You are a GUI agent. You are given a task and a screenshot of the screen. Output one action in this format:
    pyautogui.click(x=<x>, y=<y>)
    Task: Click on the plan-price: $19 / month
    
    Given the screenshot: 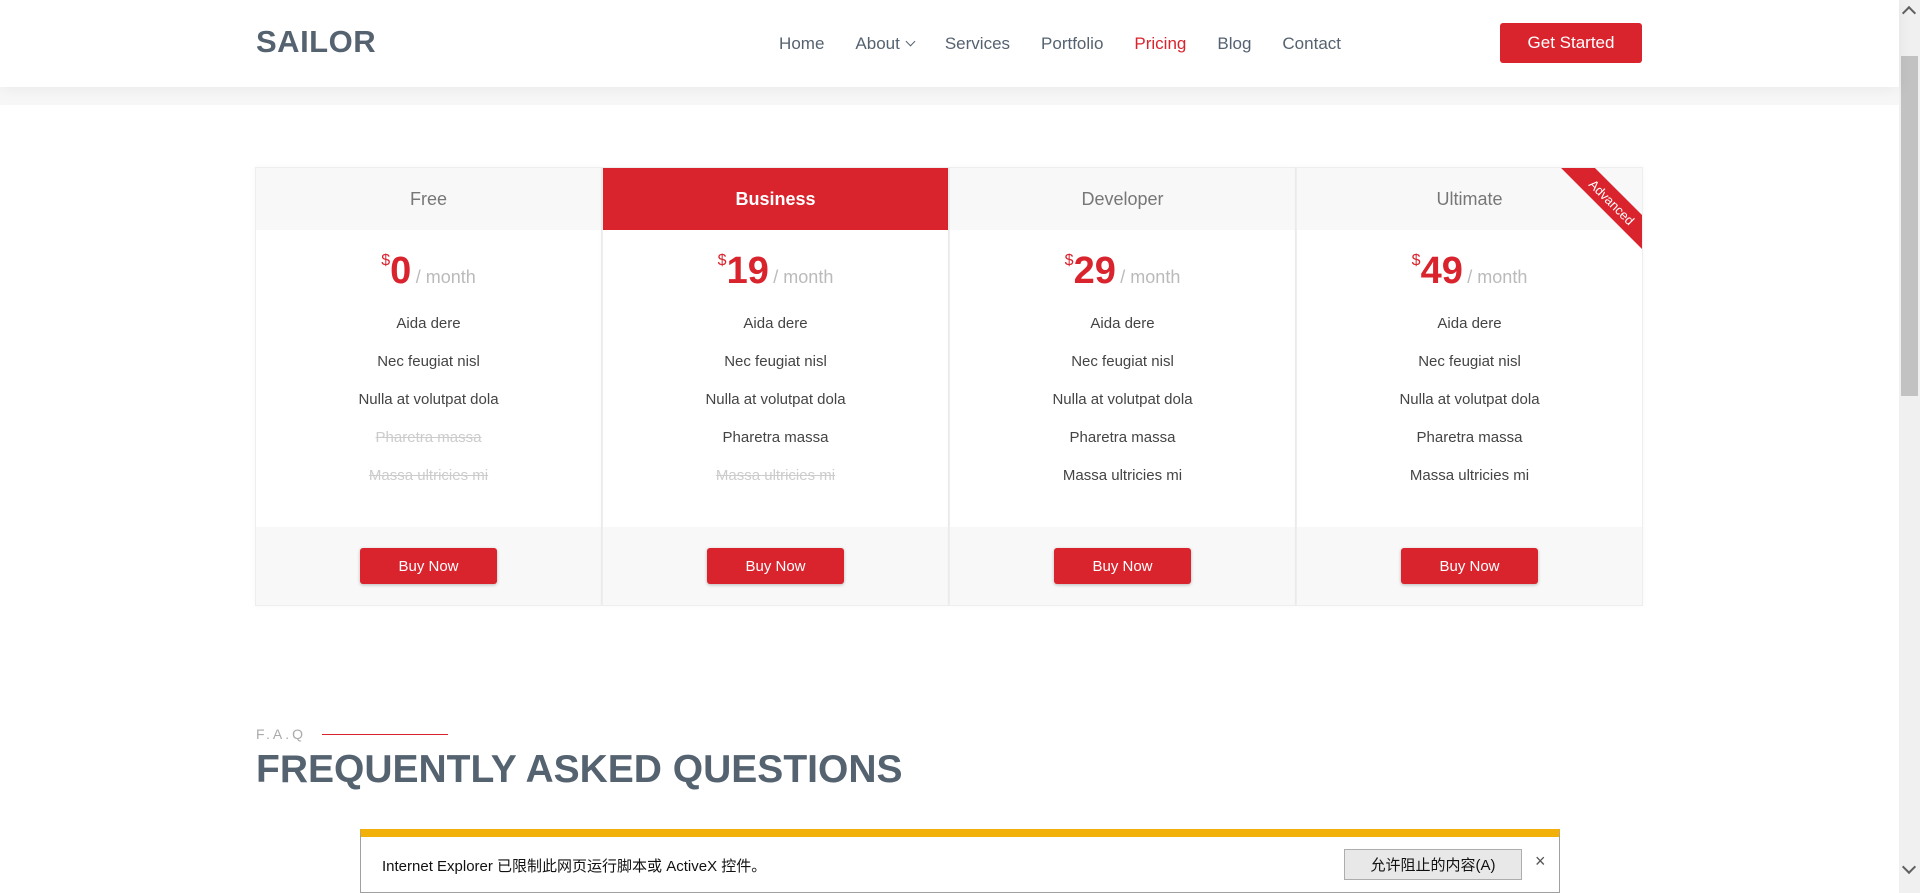 What is the action you would take?
    pyautogui.click(x=775, y=273)
    